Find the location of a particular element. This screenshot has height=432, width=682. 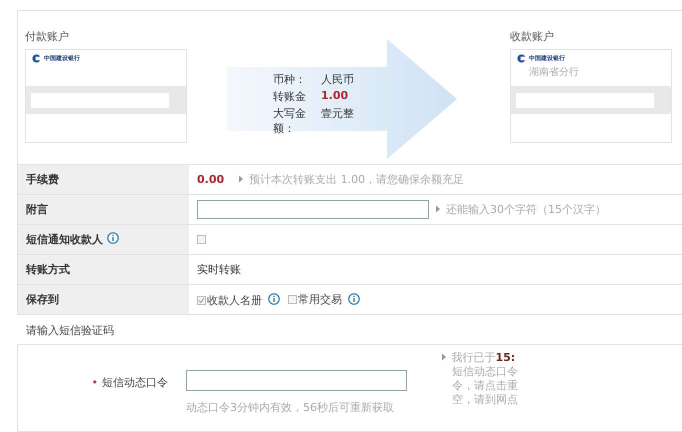

row-label: 短信通知收款人 is located at coordinates (64, 239).